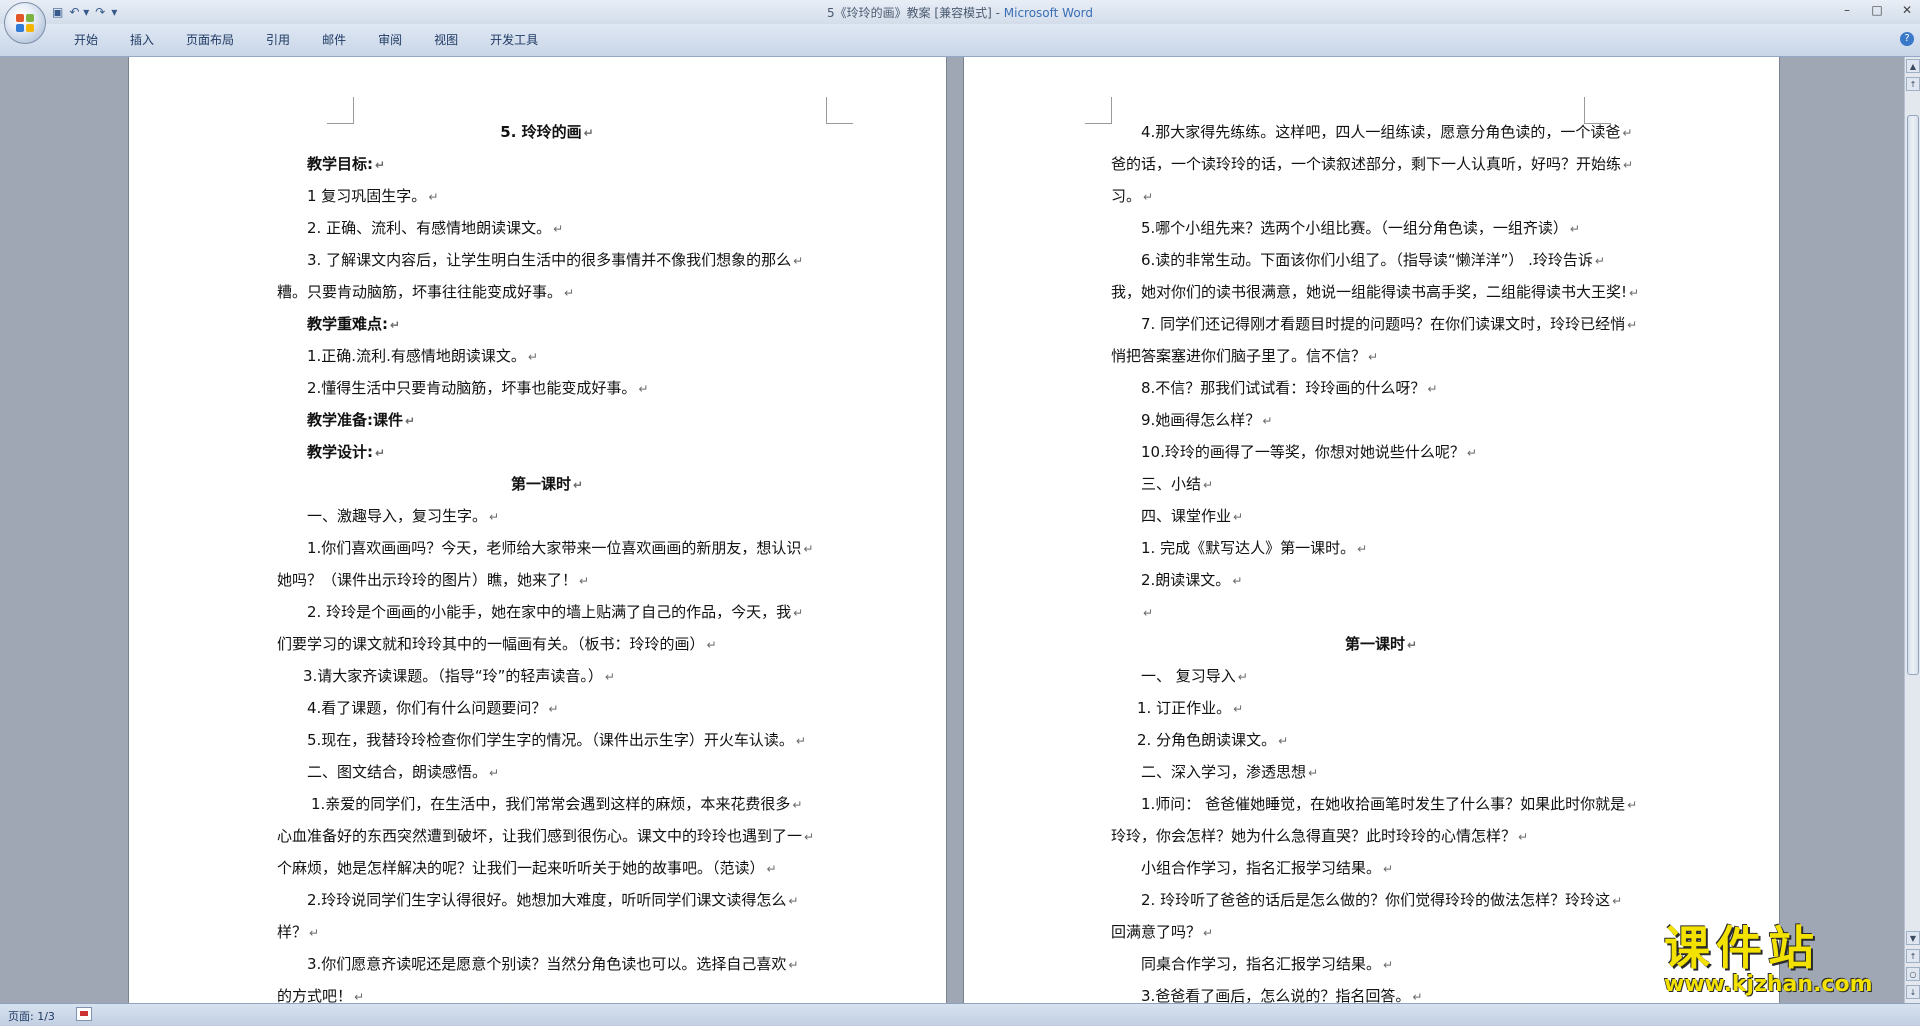  I want to click on status-bar: 页面: 1/3, so click(960, 1014).